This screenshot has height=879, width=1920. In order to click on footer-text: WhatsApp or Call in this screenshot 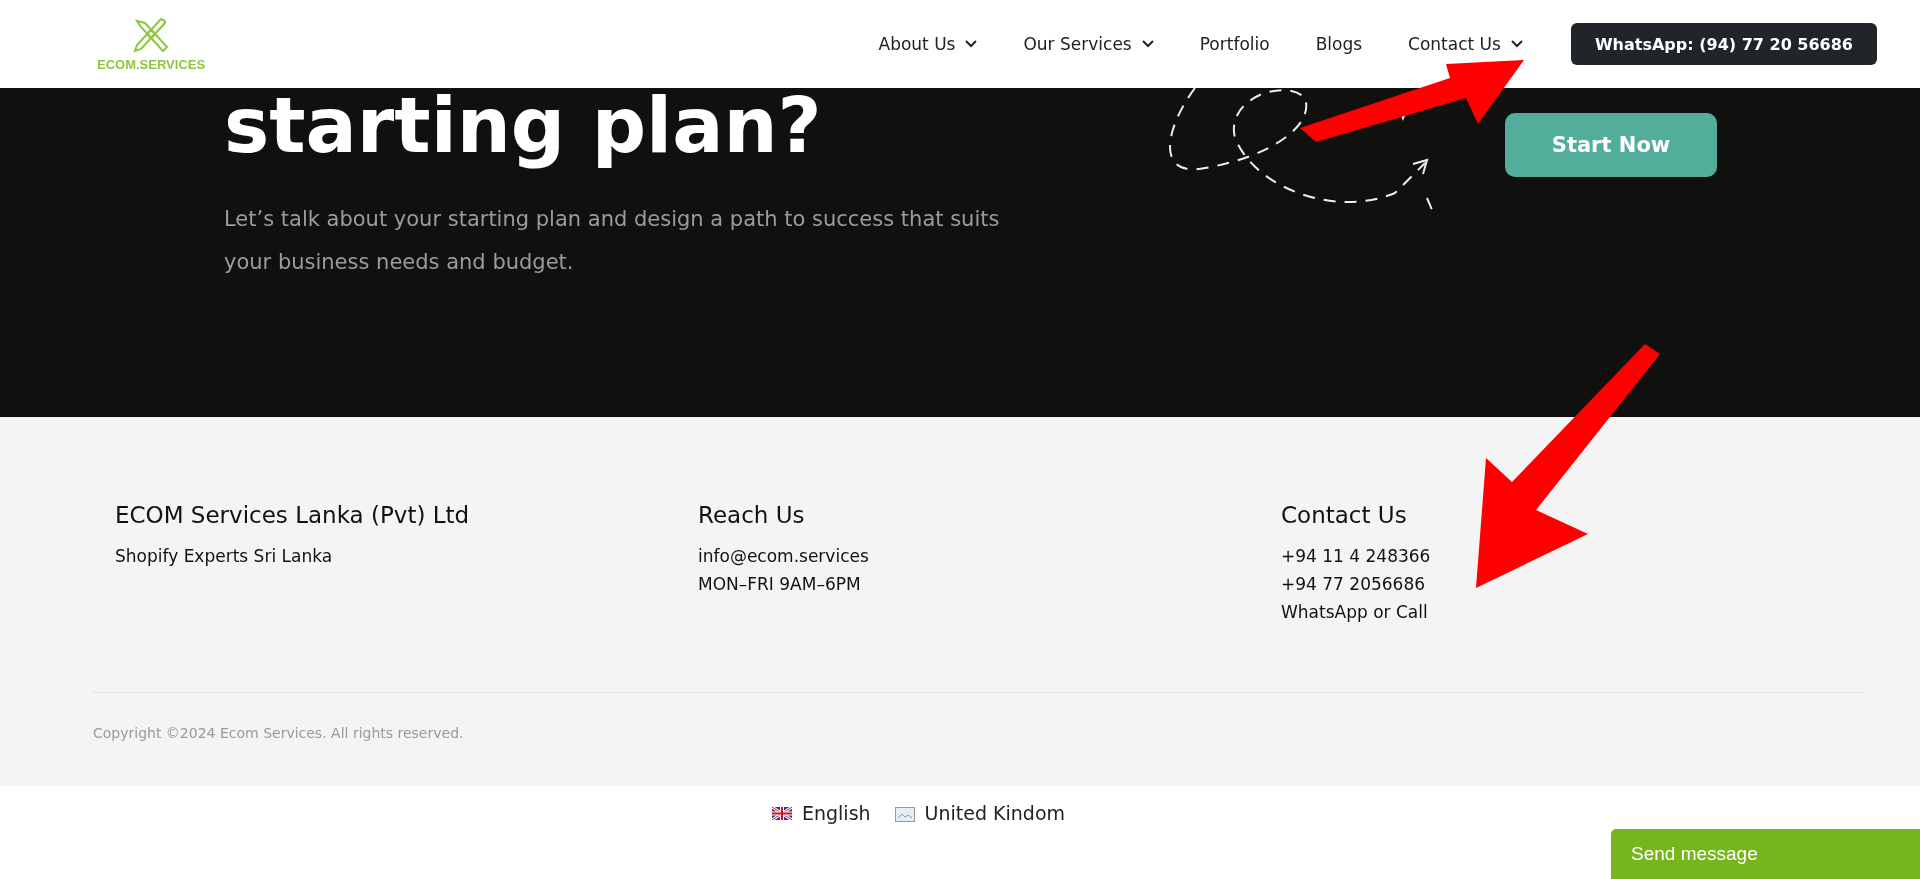, I will do `click(1355, 612)`.